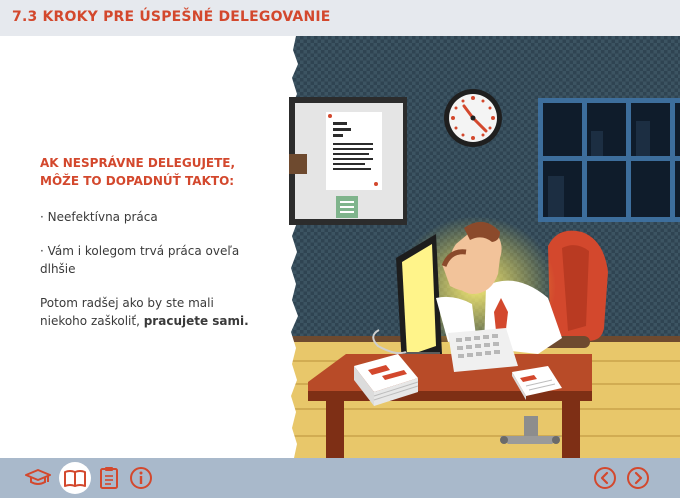 The width and height of the screenshot is (680, 498). What do you see at coordinates (348, 161) in the screenshot?
I see `bulletin-board` at bounding box center [348, 161].